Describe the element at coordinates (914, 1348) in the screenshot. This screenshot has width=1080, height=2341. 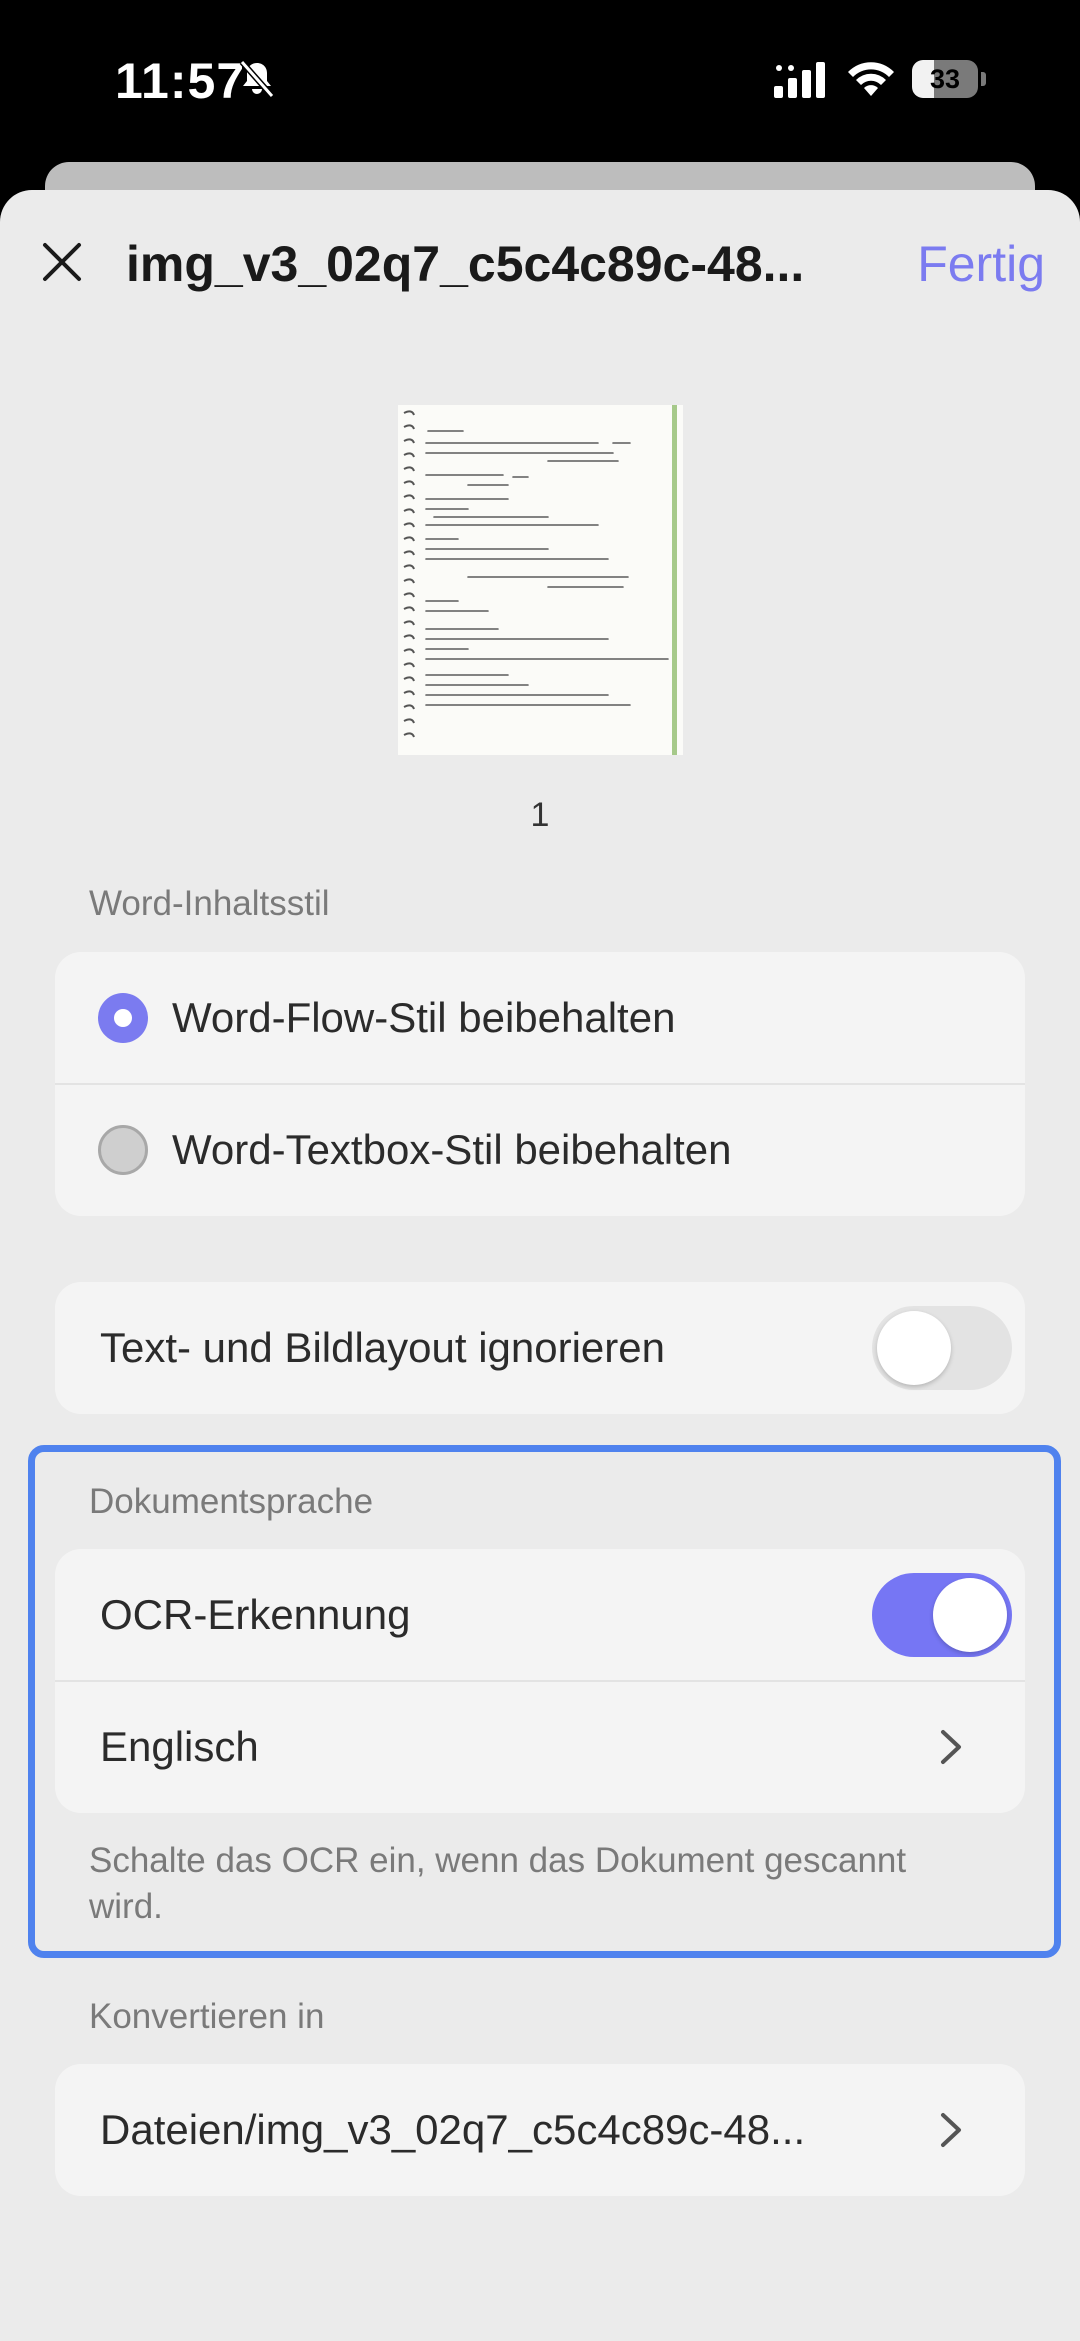
I see `toggle-knob` at that location.